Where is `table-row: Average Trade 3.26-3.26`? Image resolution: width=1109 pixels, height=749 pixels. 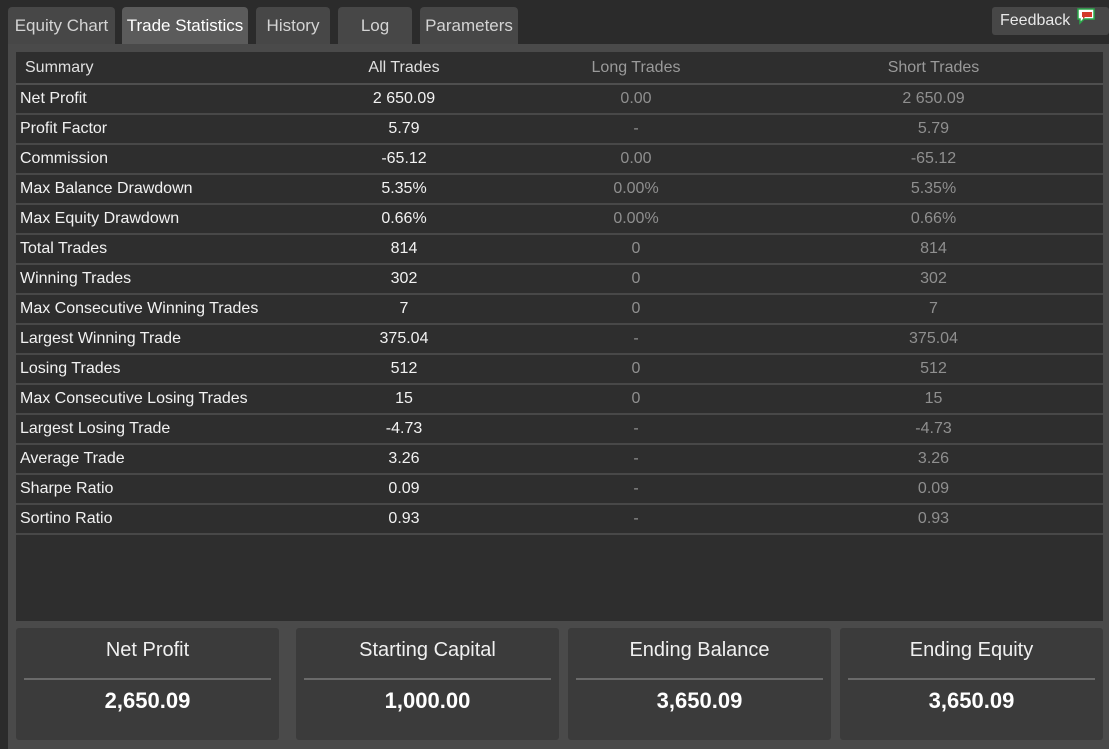
table-row: Average Trade 3.26-3.26 is located at coordinates (559, 459).